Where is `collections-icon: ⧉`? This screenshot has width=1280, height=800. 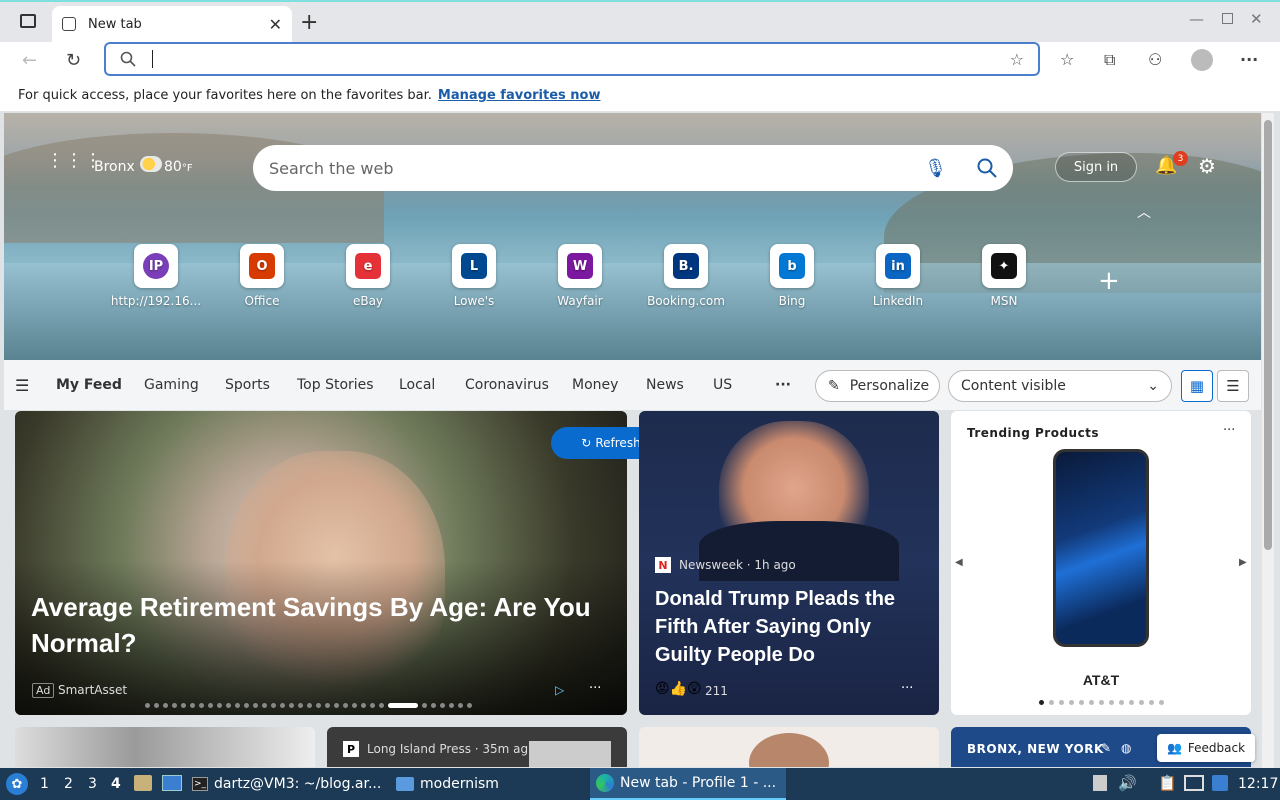 collections-icon: ⧉ is located at coordinates (1109, 60).